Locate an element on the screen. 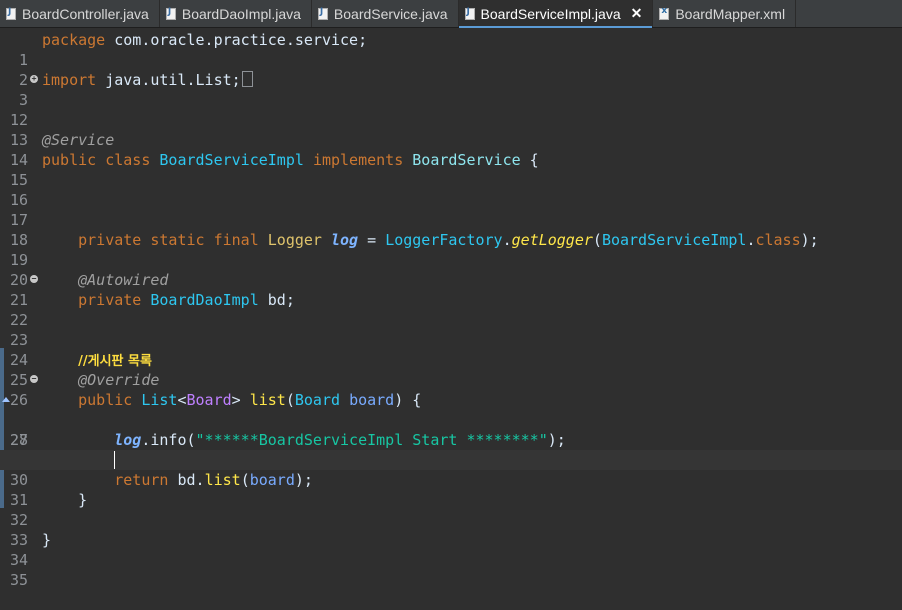 The image size is (902, 610). code-line: 24 is located at coordinates (451, 349).